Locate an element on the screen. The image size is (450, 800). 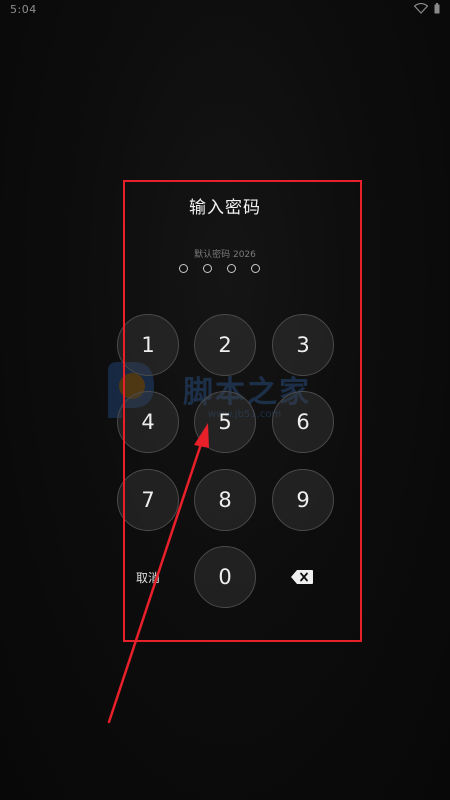
key-9: 9 is located at coordinates (303, 500).